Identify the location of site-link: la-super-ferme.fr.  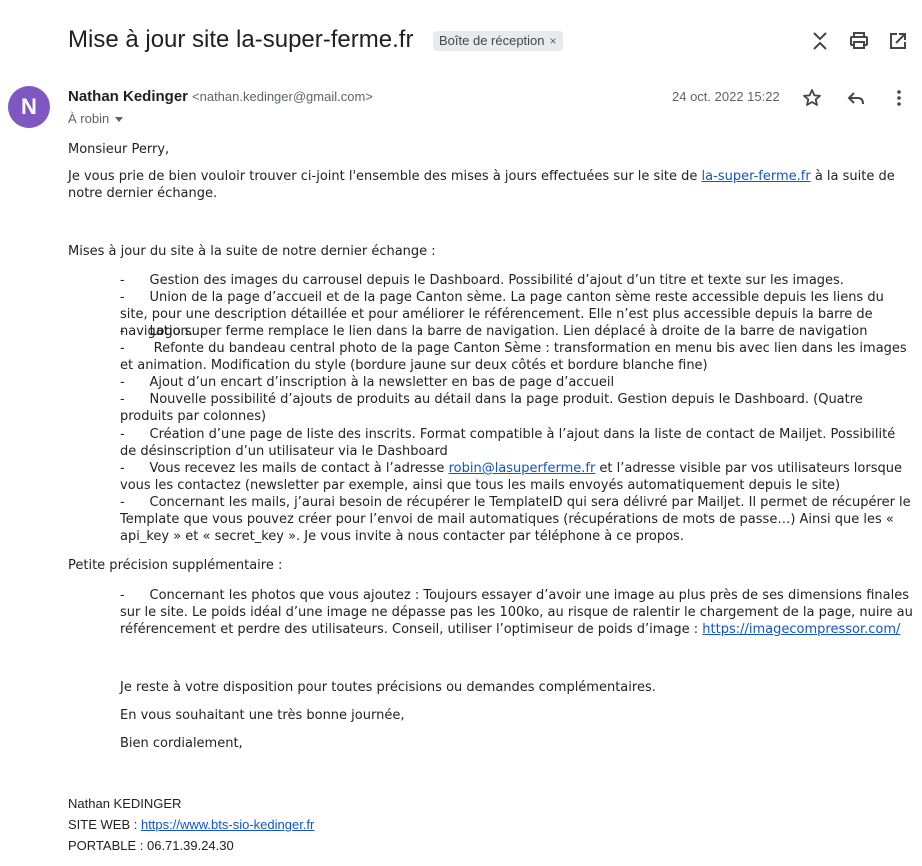
(756, 176).